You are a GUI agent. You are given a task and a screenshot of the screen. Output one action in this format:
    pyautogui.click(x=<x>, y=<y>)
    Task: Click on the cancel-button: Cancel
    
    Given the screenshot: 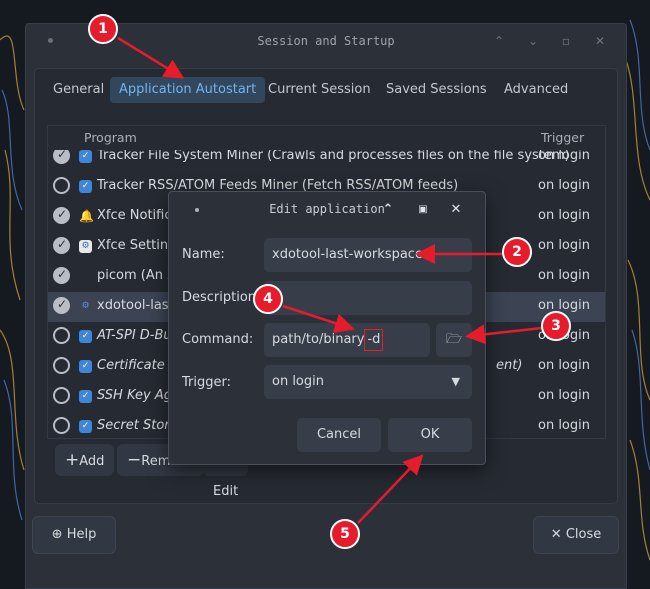 What is the action you would take?
    pyautogui.click(x=339, y=435)
    